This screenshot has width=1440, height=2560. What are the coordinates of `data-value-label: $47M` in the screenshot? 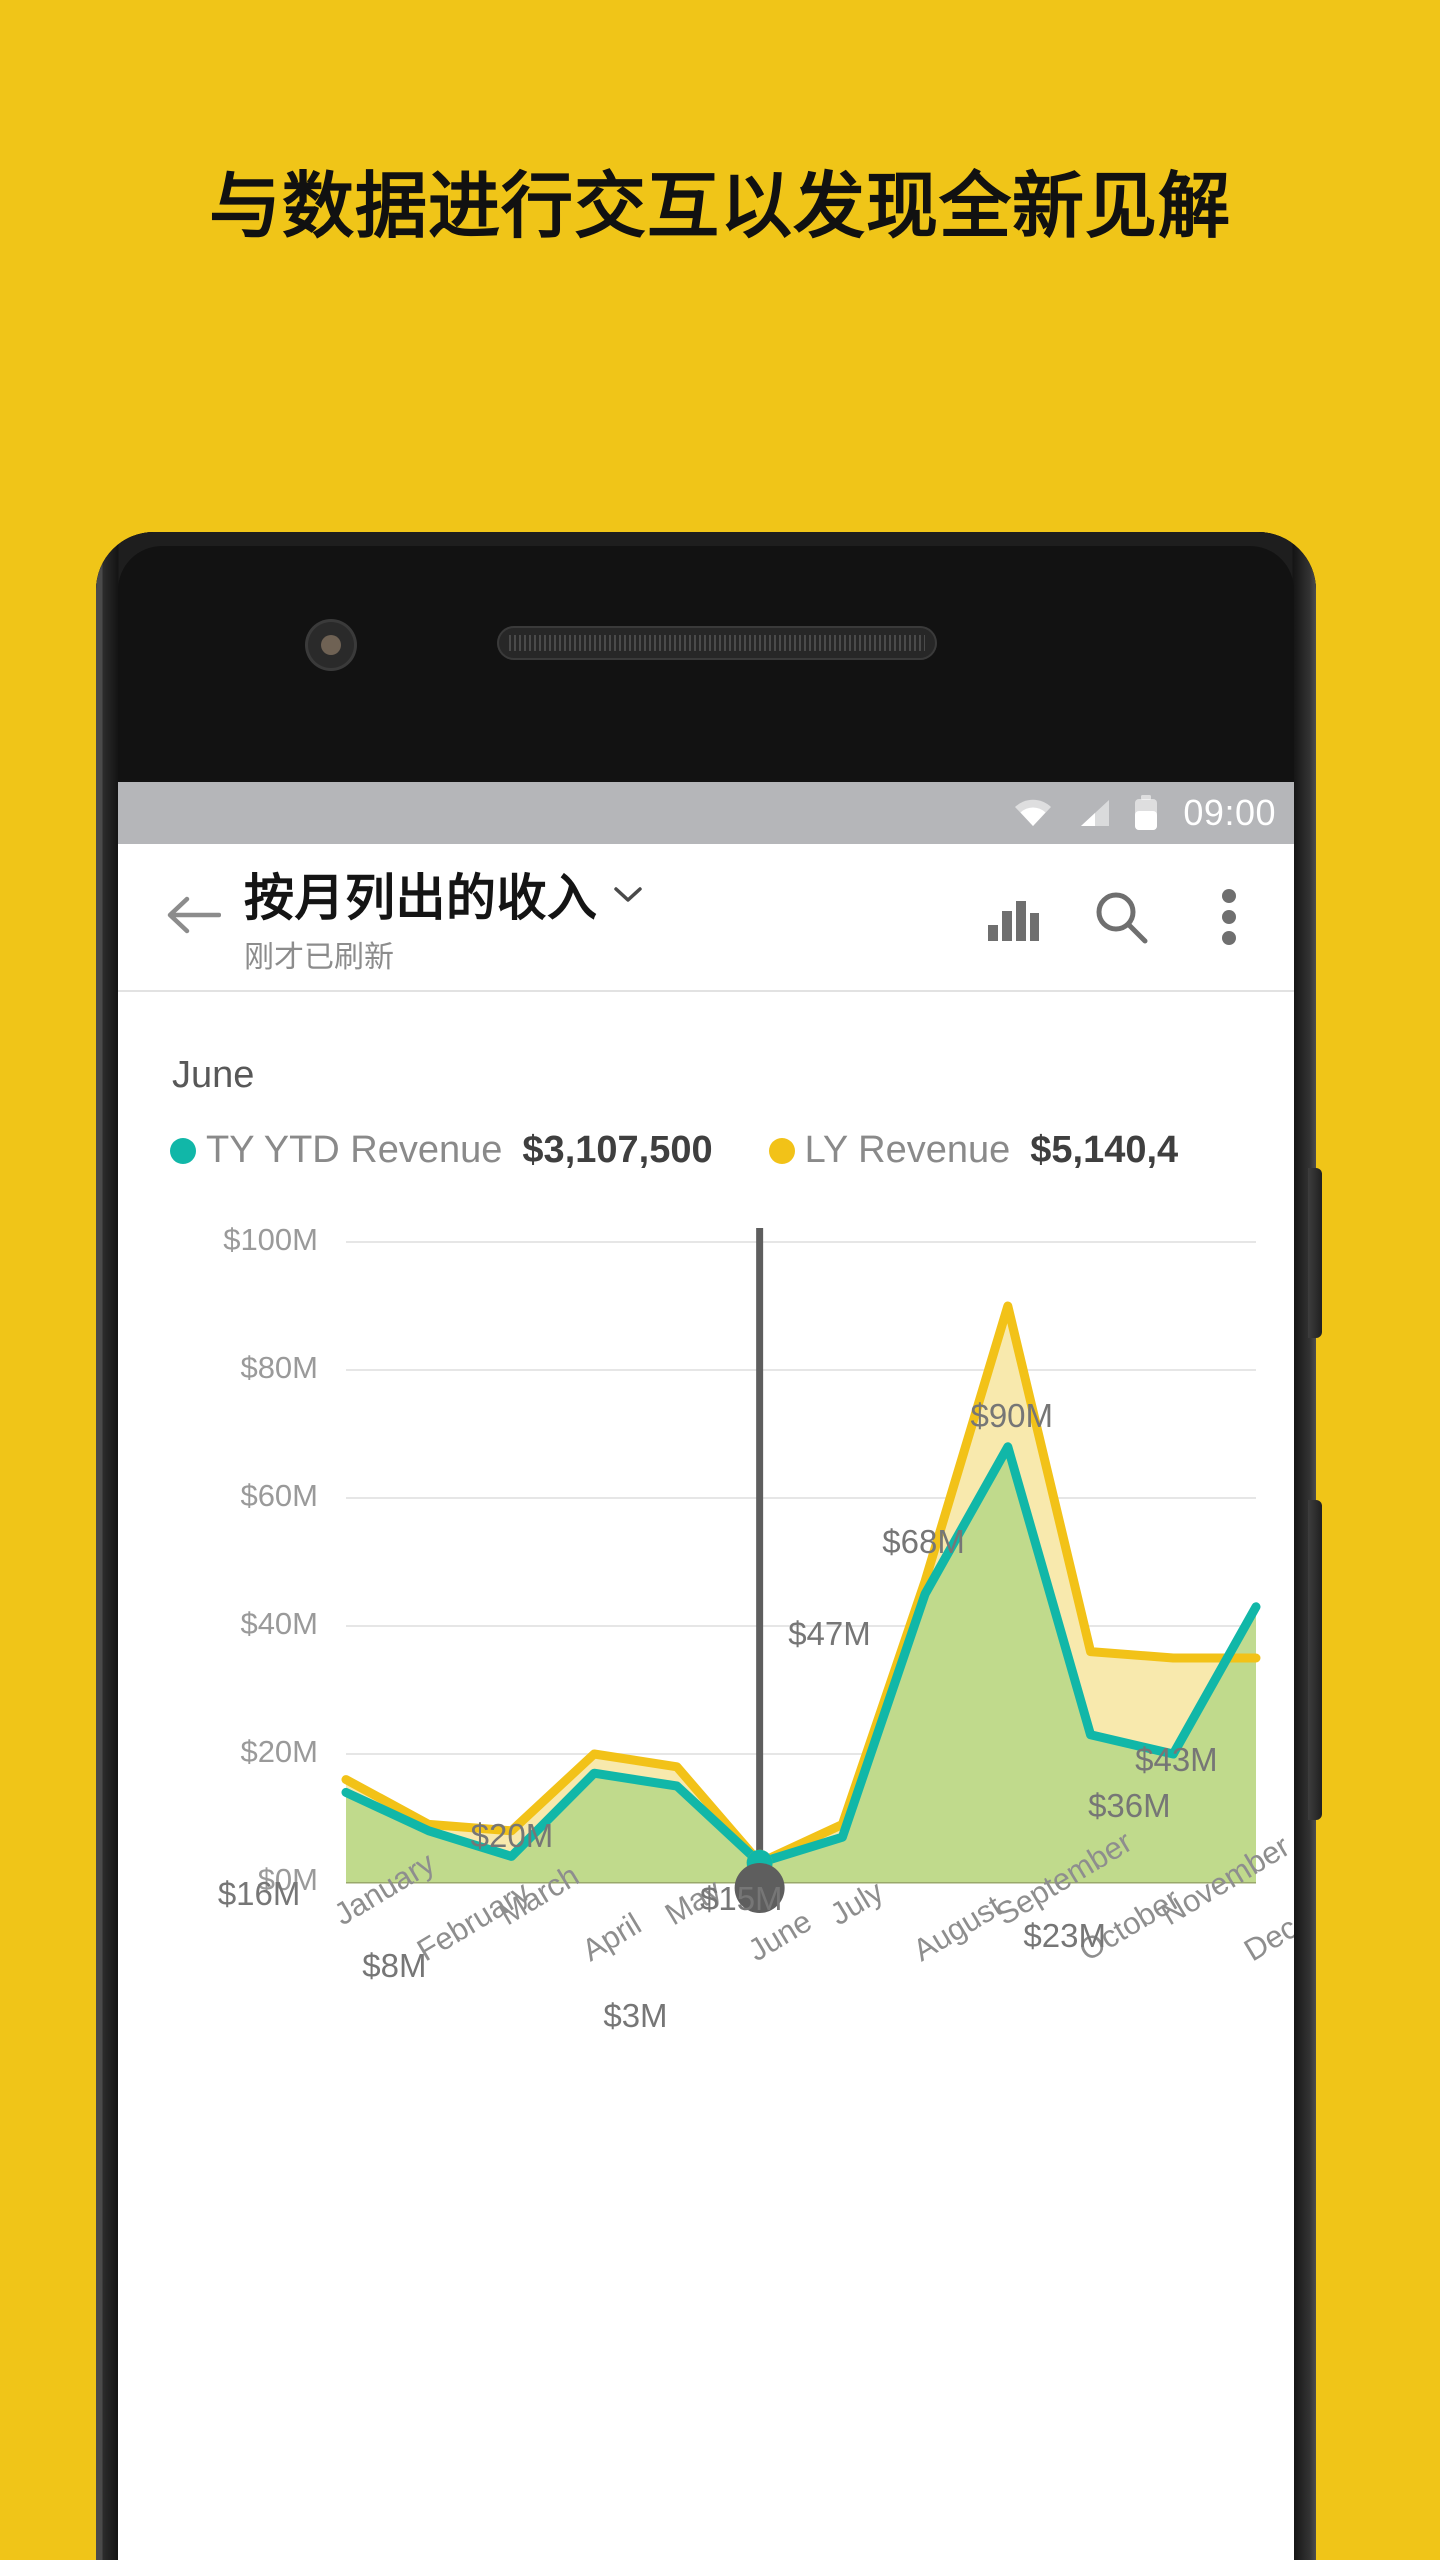 It's located at (829, 1633).